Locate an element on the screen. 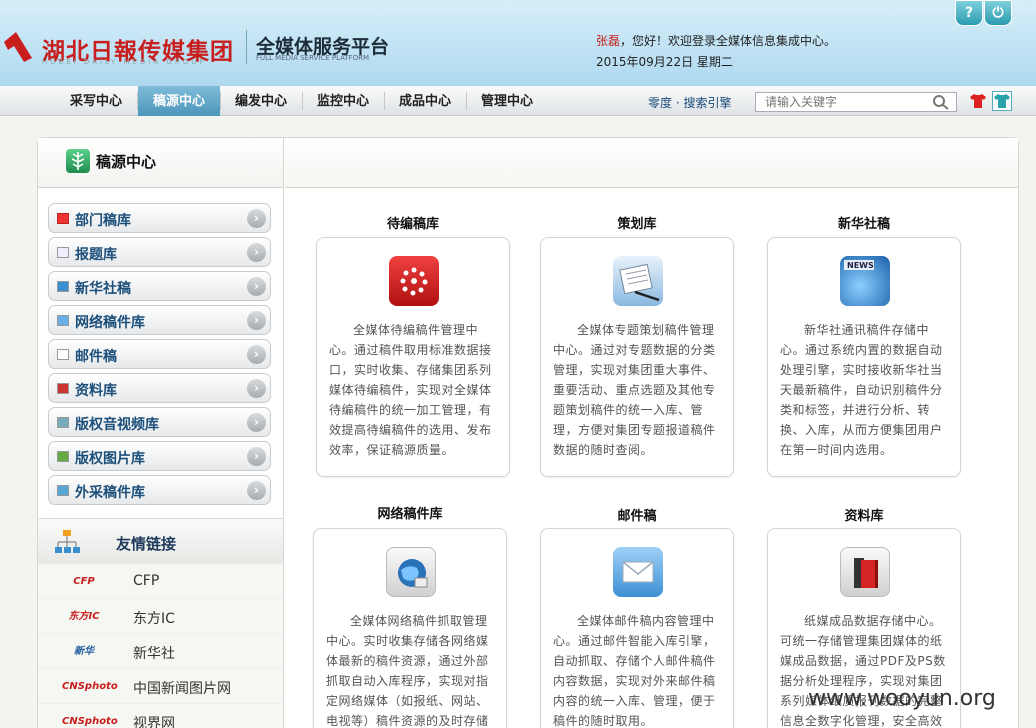  sitemap-icon is located at coordinates (67, 541).